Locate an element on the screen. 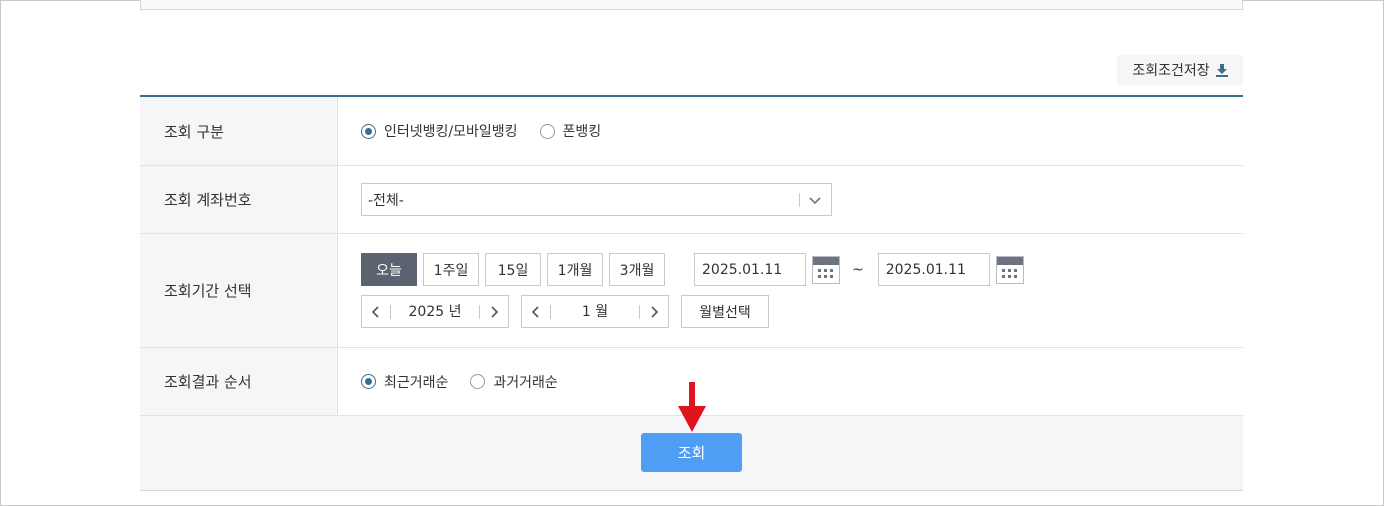  radio-oldest-first: 과거거래순 is located at coordinates (514, 382).